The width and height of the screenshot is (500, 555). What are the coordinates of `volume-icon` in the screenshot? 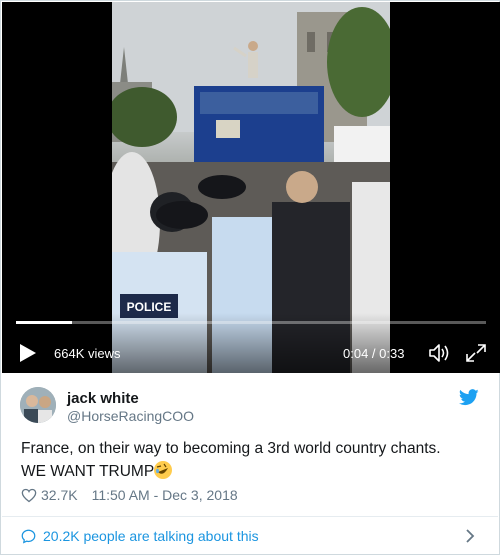 It's located at (439, 353).